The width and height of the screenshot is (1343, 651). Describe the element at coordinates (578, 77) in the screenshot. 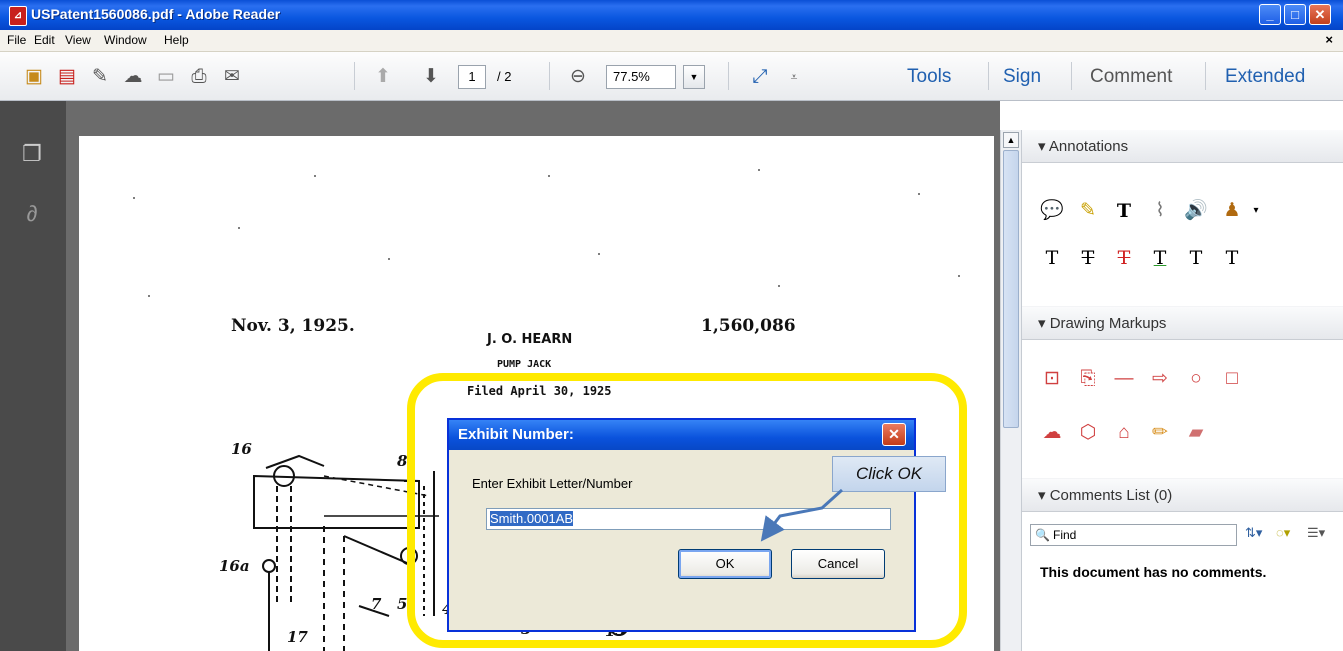

I see `zoom-out-icon: ⊖` at that location.